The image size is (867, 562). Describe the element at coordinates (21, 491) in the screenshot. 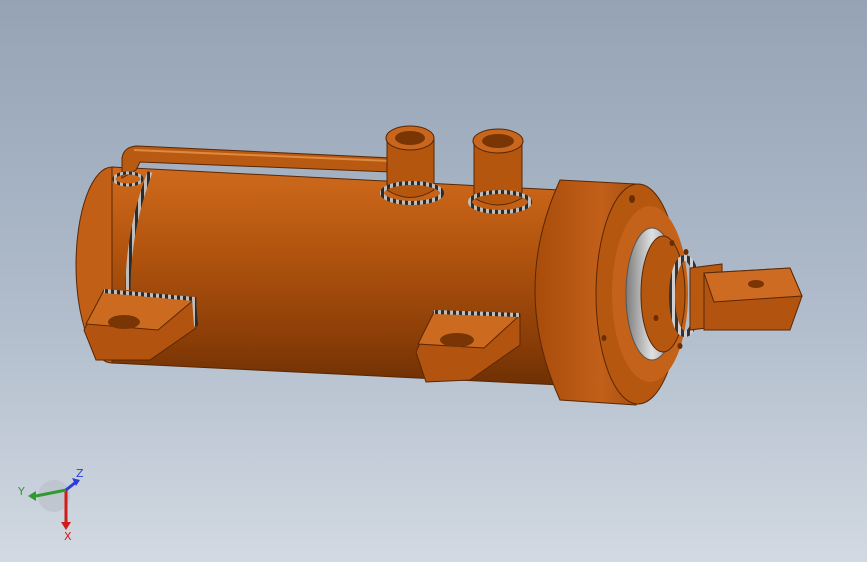

I see `y-axis-label: Y` at that location.